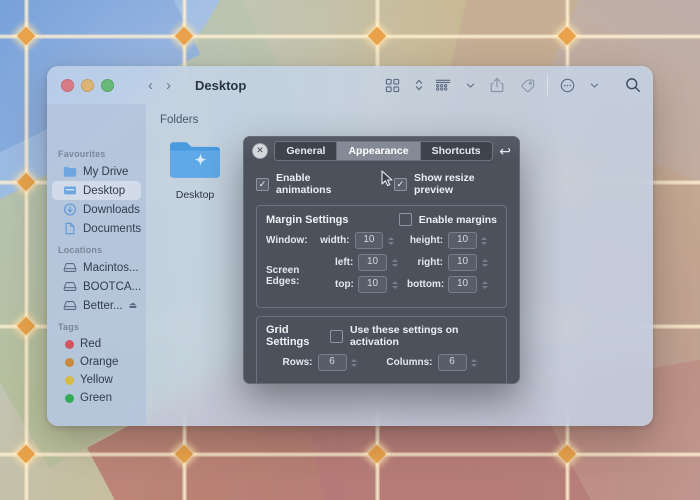  I want to click on tab-general: General, so click(306, 150).